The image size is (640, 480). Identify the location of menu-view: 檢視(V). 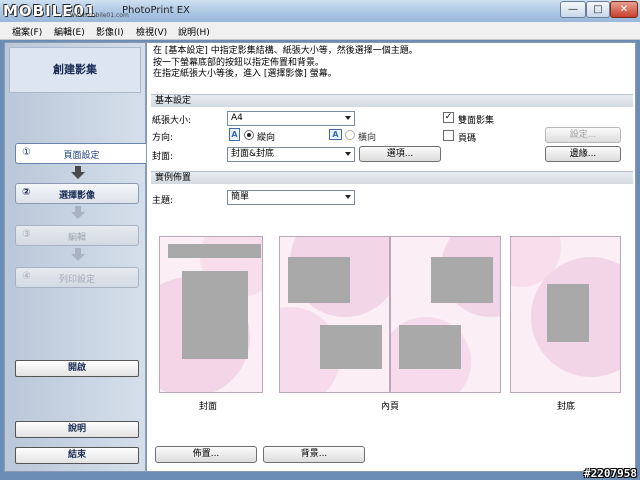
(151, 31).